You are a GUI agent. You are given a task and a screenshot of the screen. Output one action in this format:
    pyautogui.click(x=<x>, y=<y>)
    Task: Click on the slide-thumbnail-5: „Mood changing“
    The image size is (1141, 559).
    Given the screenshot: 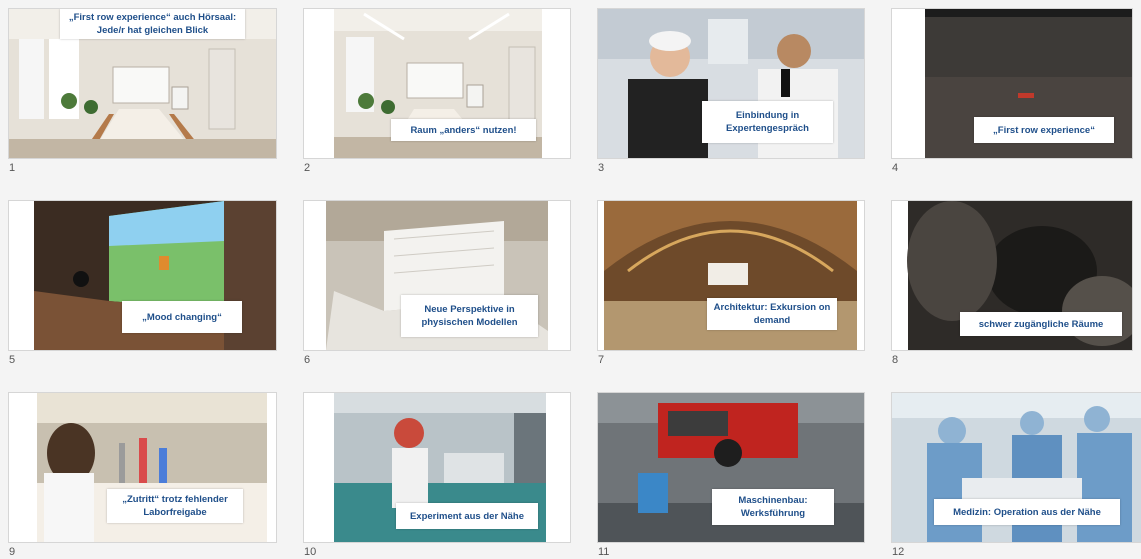 What is the action you would take?
    pyautogui.click(x=142, y=275)
    